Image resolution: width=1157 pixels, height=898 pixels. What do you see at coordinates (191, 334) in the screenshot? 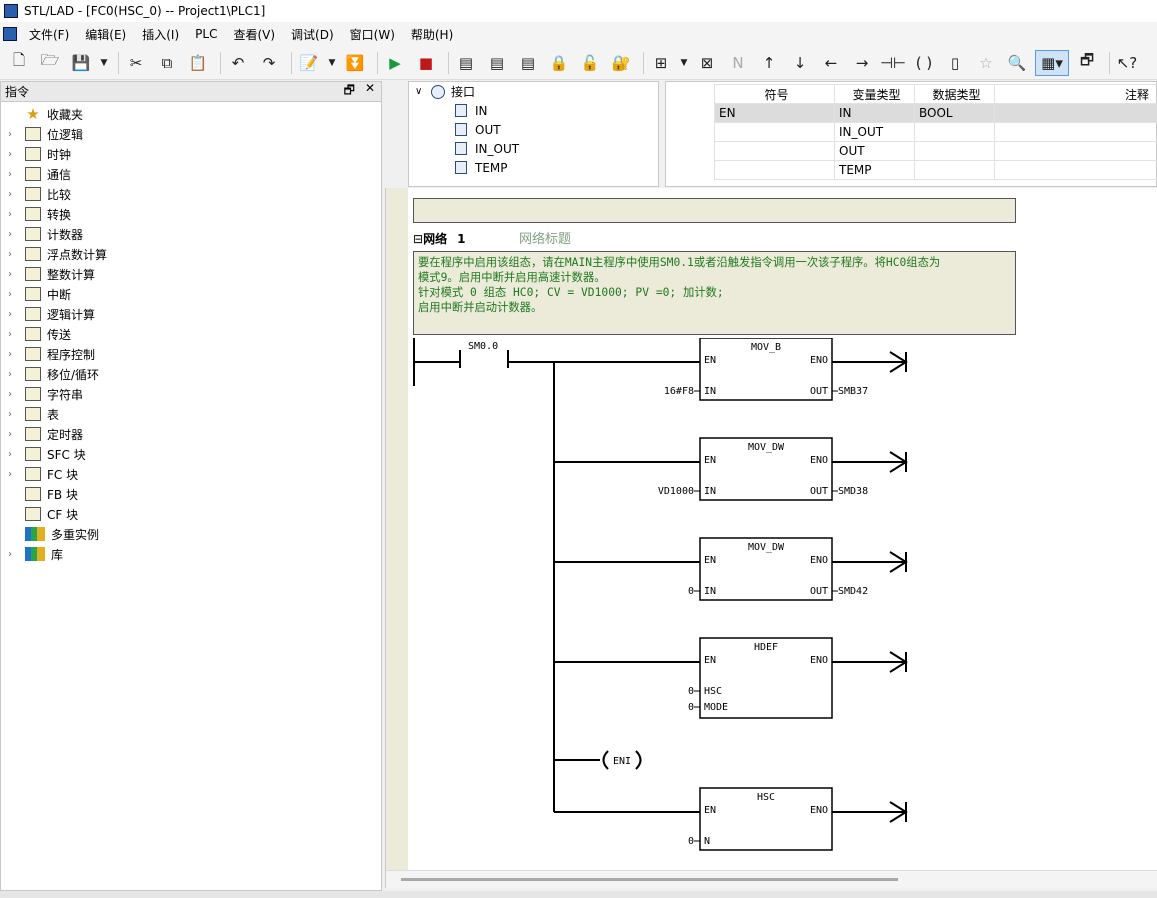
I see `tree-item: › 传送` at bounding box center [191, 334].